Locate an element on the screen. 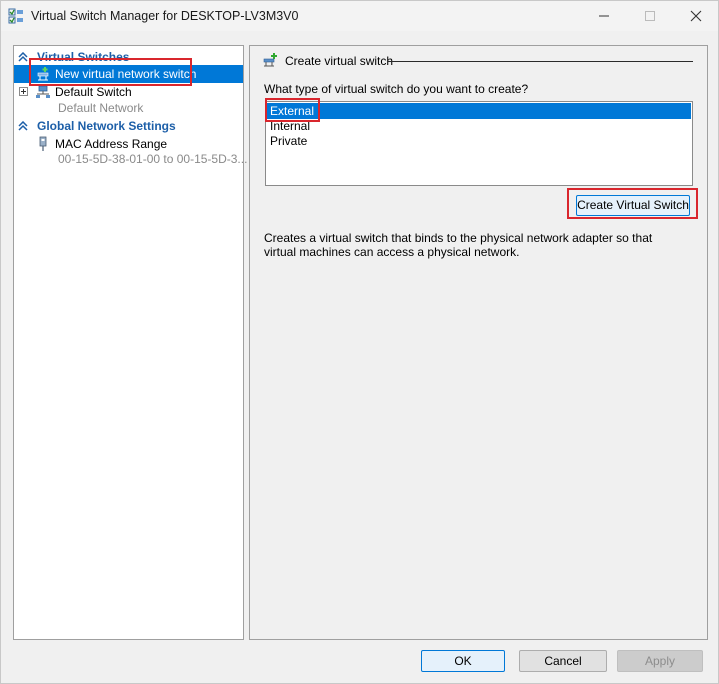 This screenshot has width=719, height=684. maximize-icon is located at coordinates (650, 16).